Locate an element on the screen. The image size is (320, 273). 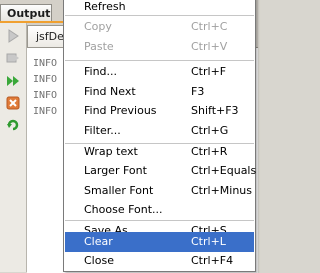
rerun-with-options-button is located at coordinates (13, 58).